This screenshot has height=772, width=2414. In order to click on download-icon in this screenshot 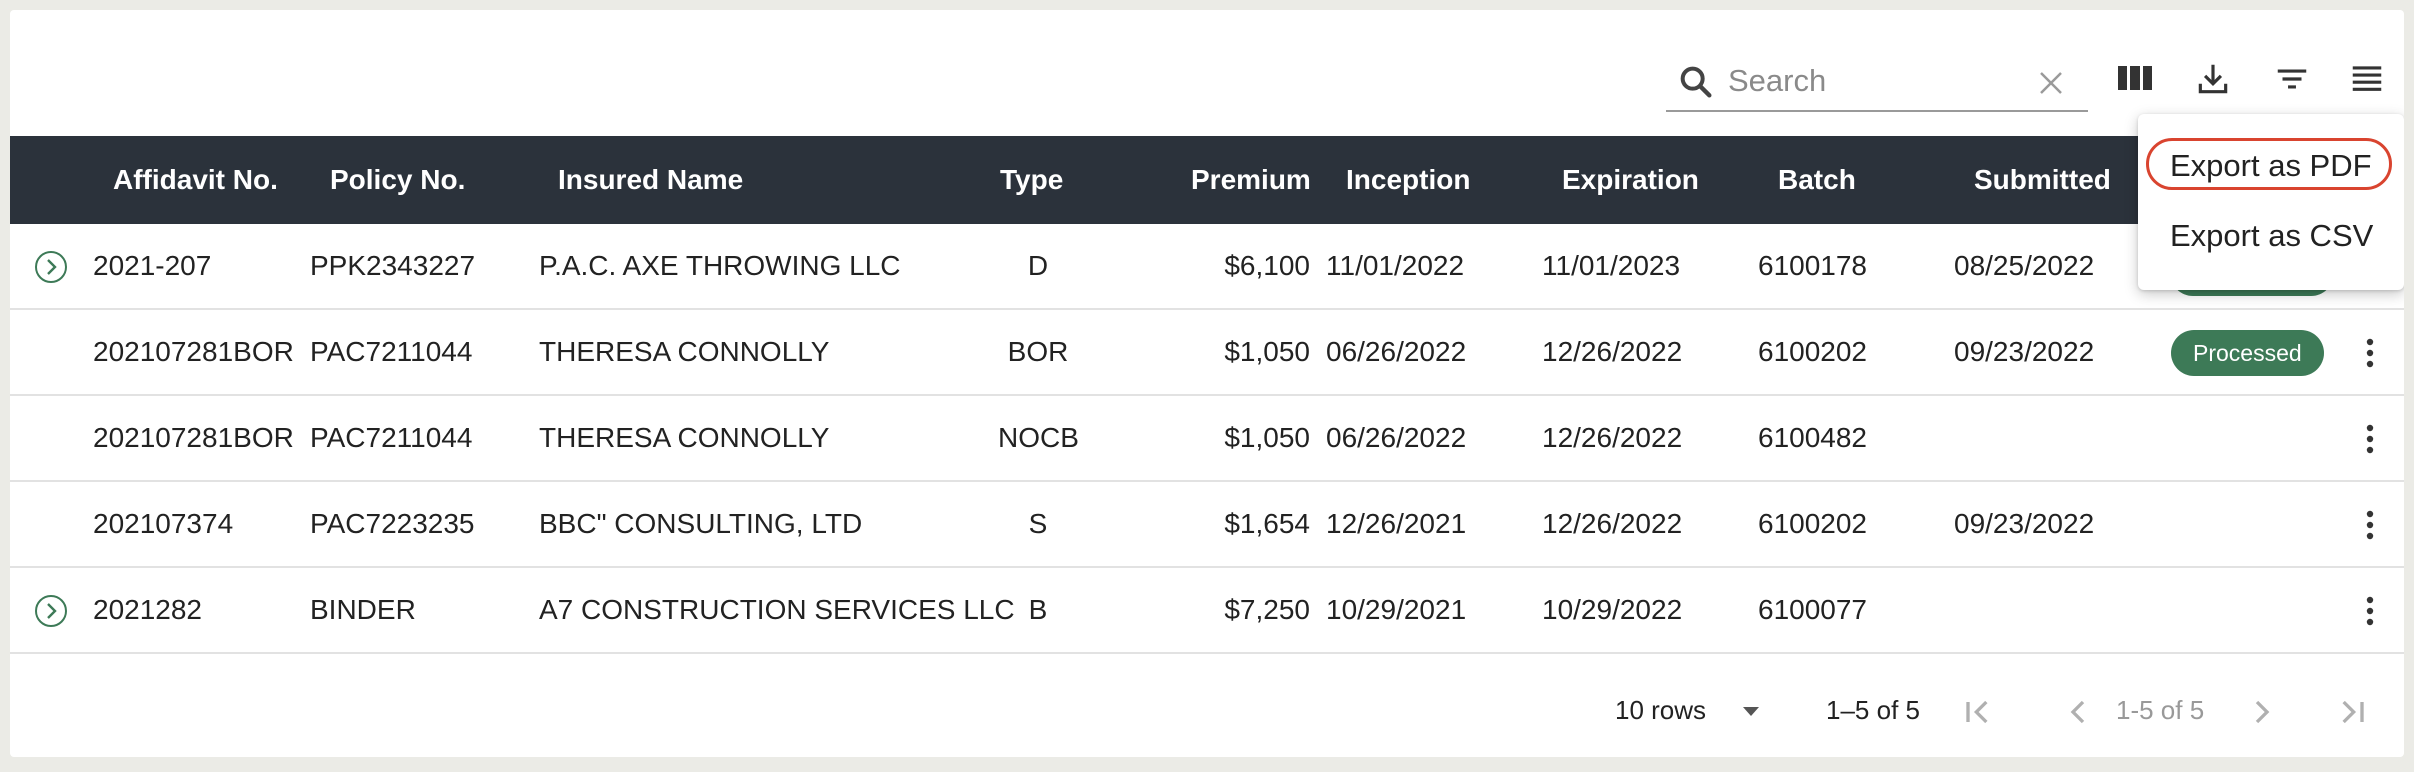, I will do `click(2213, 79)`.